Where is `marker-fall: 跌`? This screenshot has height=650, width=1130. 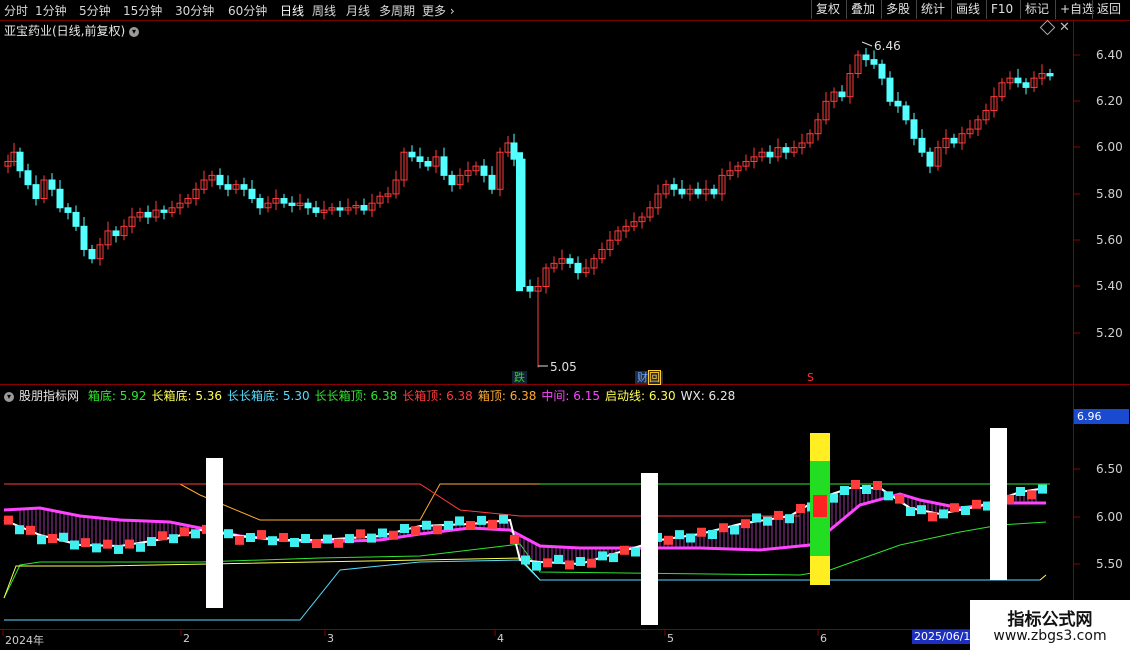 marker-fall: 跌 is located at coordinates (519, 377).